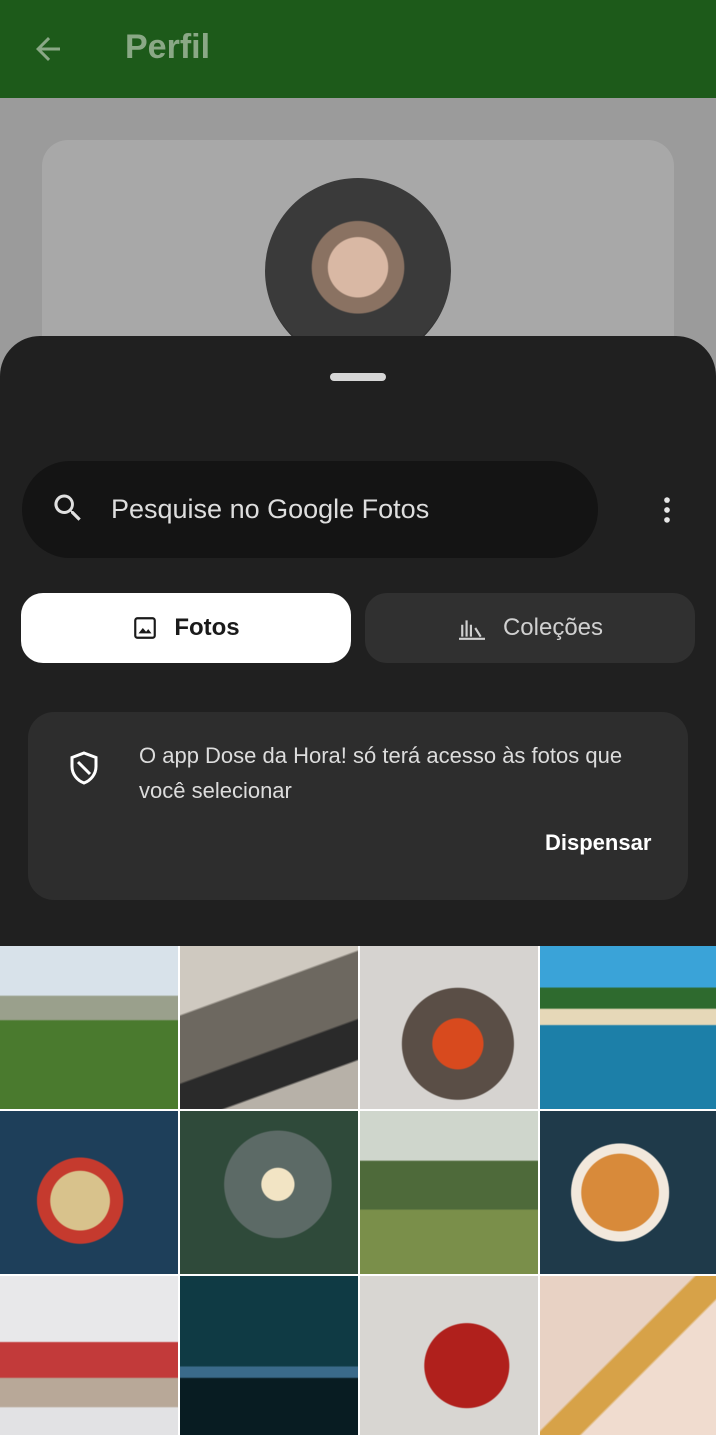  What do you see at coordinates (168, 47) in the screenshot?
I see `page-title: Perfil` at bounding box center [168, 47].